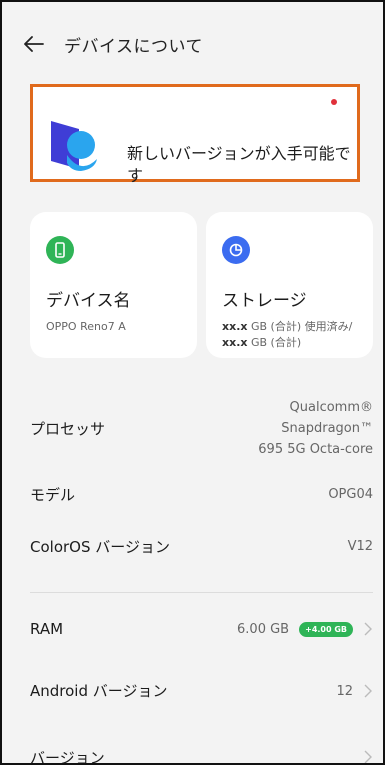  I want to click on android-version-label: Android バージョン, so click(99, 691).